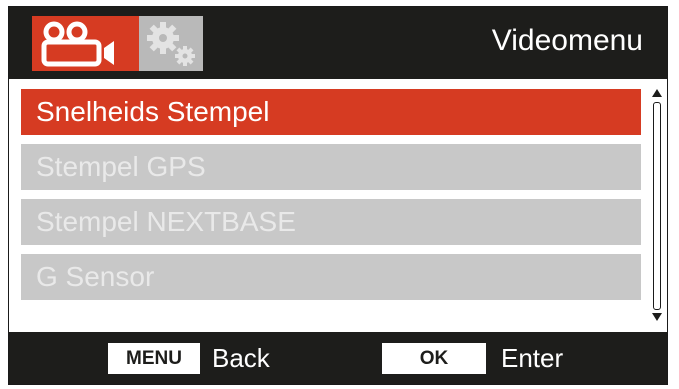 The height and width of the screenshot is (389, 679). I want to click on tab-video, so click(85, 43).